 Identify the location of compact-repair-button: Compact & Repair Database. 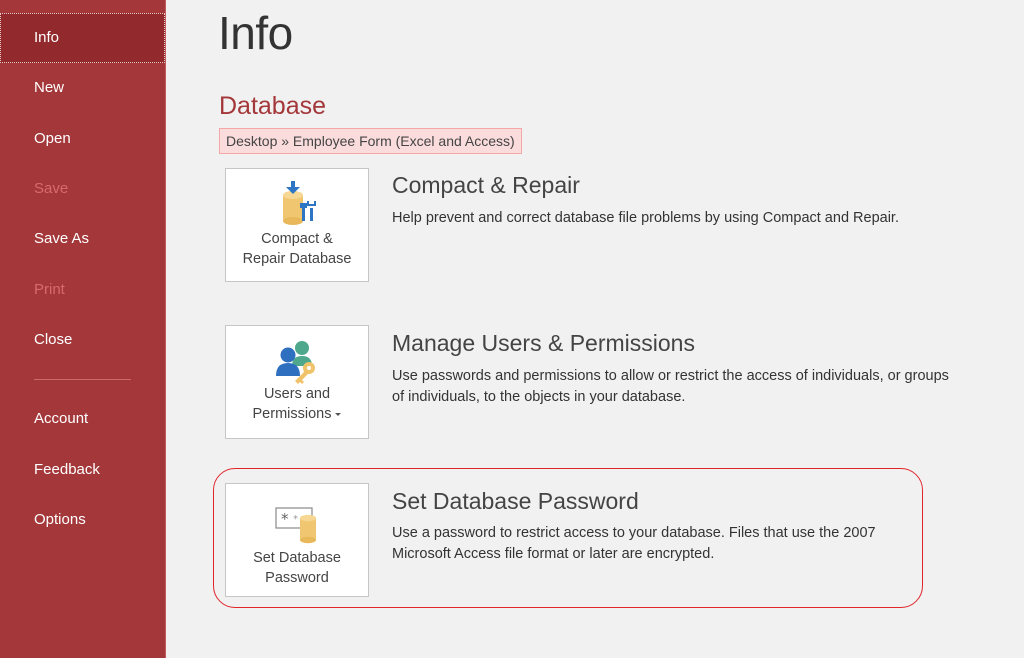
(297, 225).